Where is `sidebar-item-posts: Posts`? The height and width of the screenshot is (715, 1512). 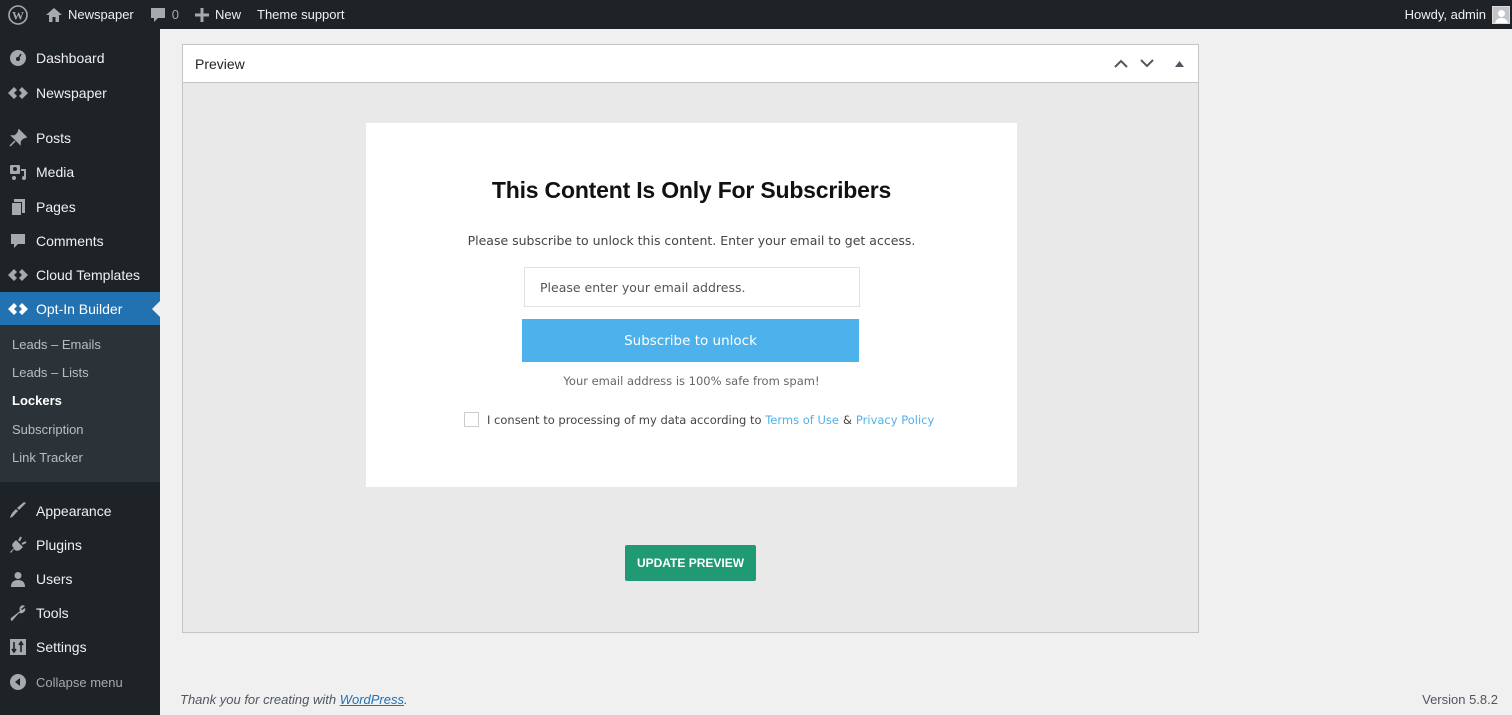 sidebar-item-posts: Posts is located at coordinates (80, 138).